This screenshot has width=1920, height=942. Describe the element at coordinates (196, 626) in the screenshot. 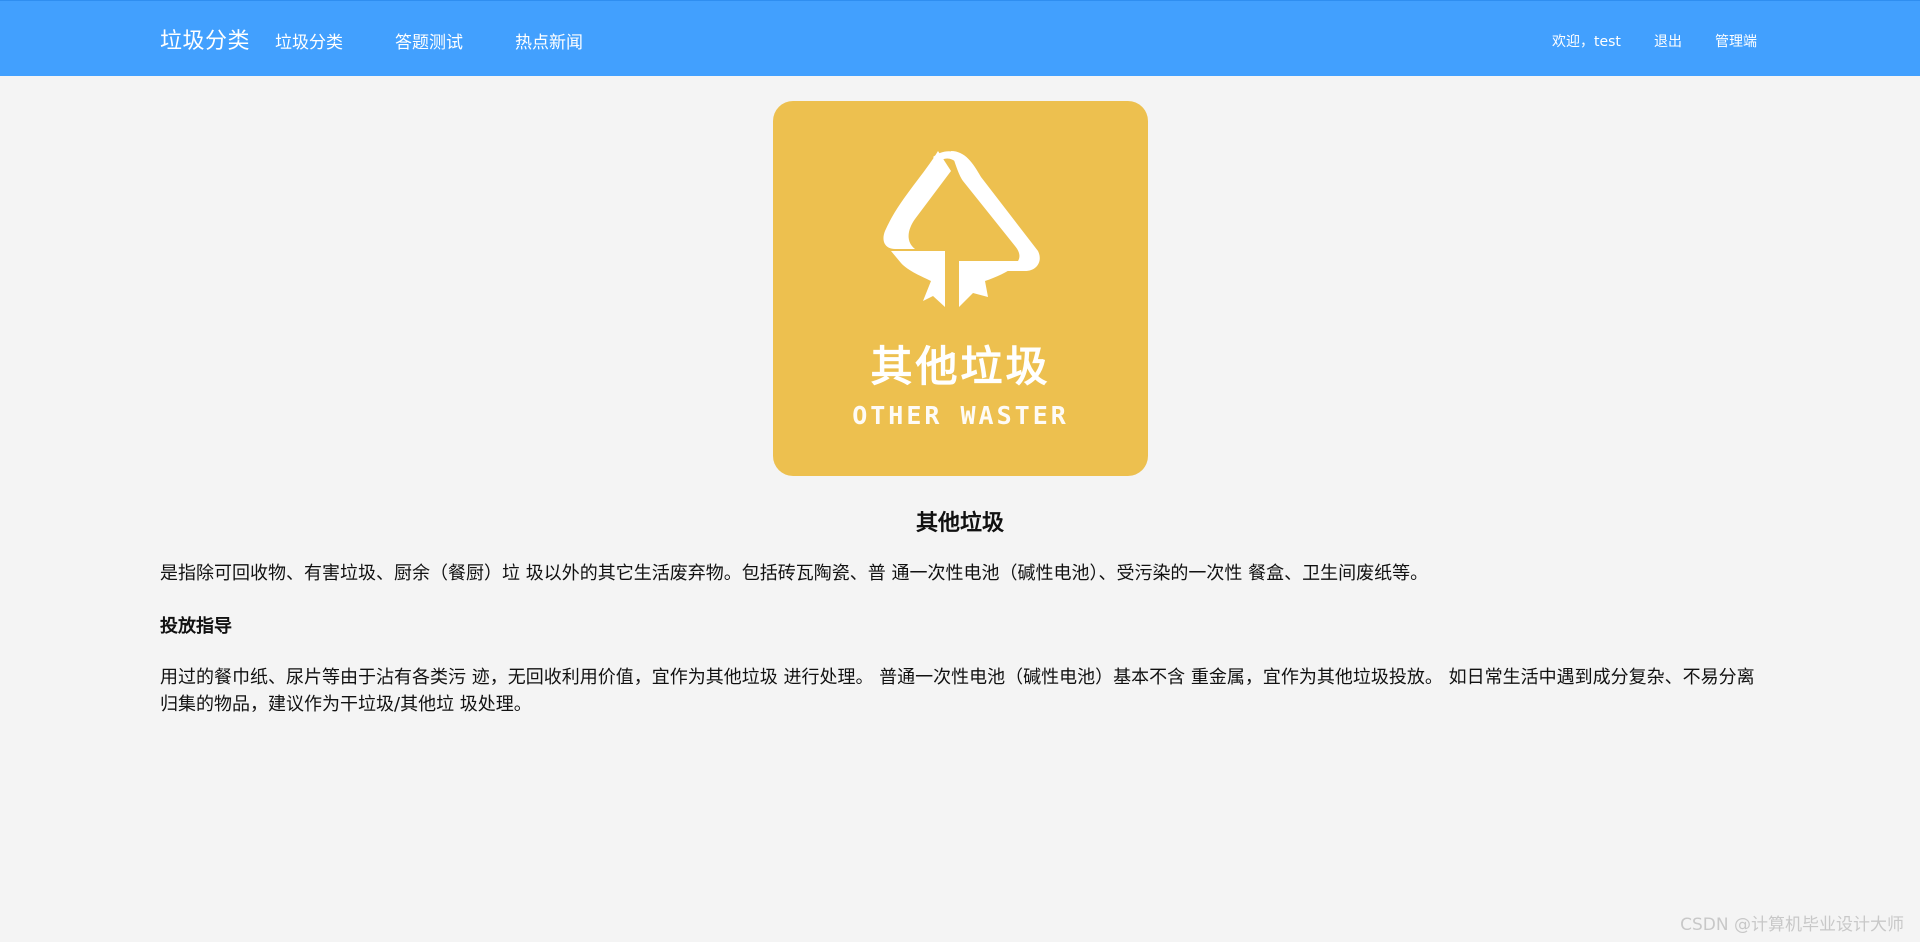

I see `guide-heading: 投放指导` at that location.